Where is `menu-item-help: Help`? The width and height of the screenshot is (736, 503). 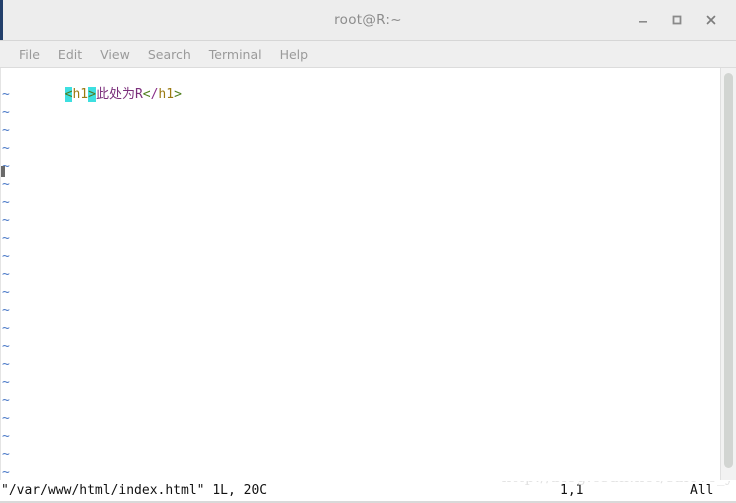 menu-item-help: Help is located at coordinates (294, 54).